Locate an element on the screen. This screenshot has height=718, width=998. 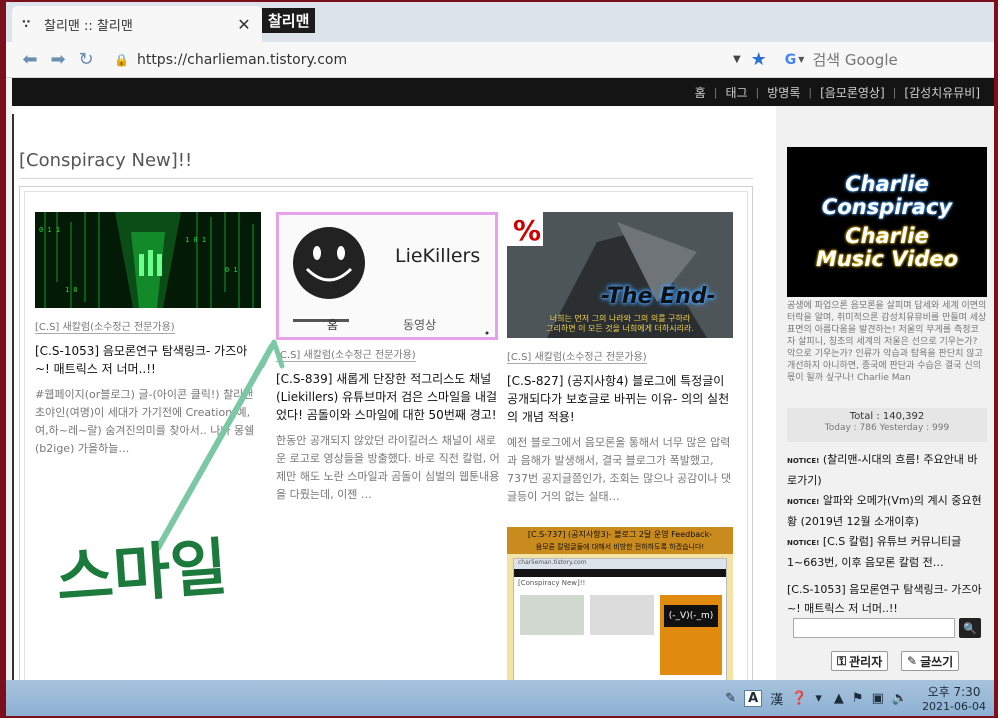
tab-strip: ∵ 찰리맨 :: 찰리맨 ✕ 찰리맨 is located at coordinates (500, 22).